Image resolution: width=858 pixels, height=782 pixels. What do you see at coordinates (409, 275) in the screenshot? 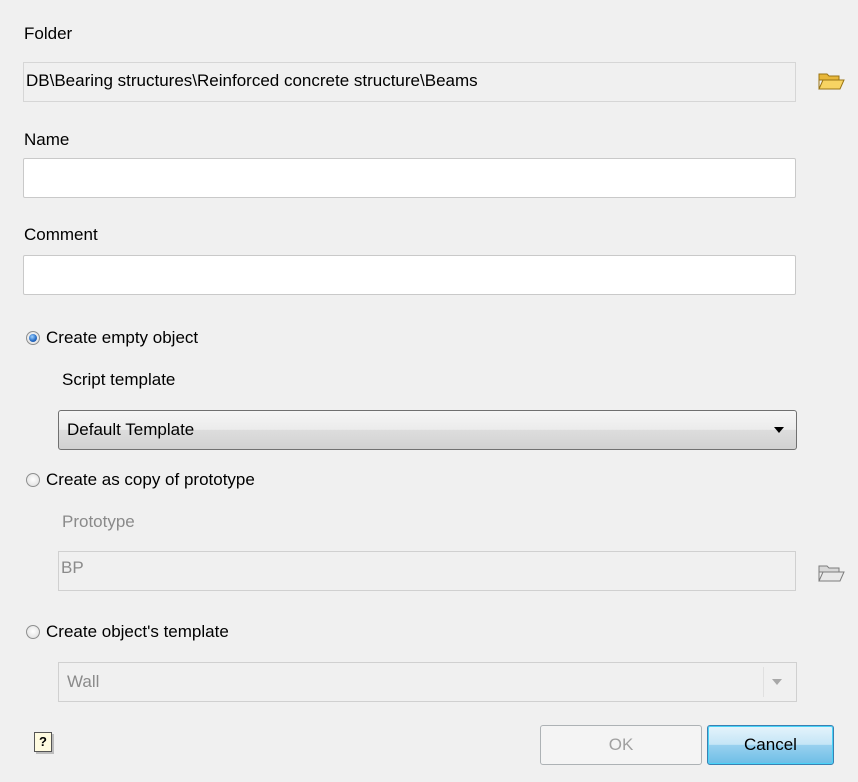
I see `comment-input` at bounding box center [409, 275].